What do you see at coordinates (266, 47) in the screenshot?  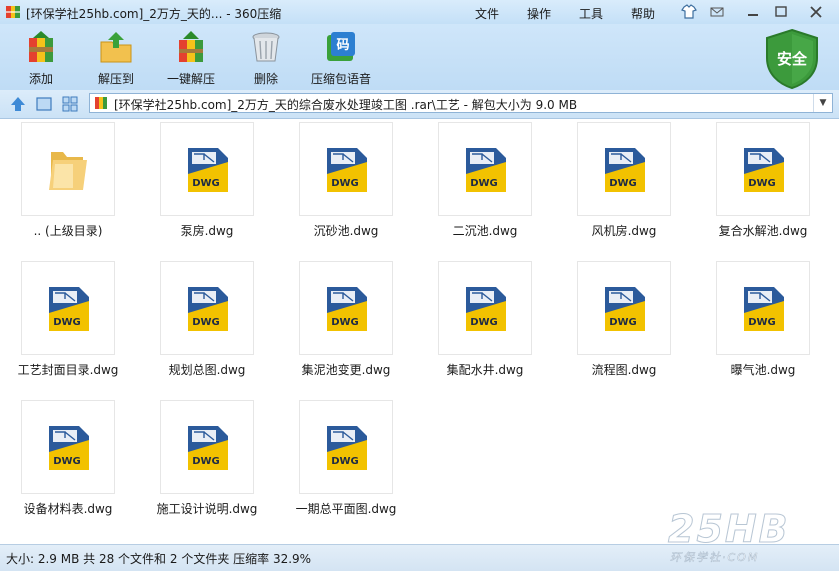 I see `delete-trash-icon` at bounding box center [266, 47].